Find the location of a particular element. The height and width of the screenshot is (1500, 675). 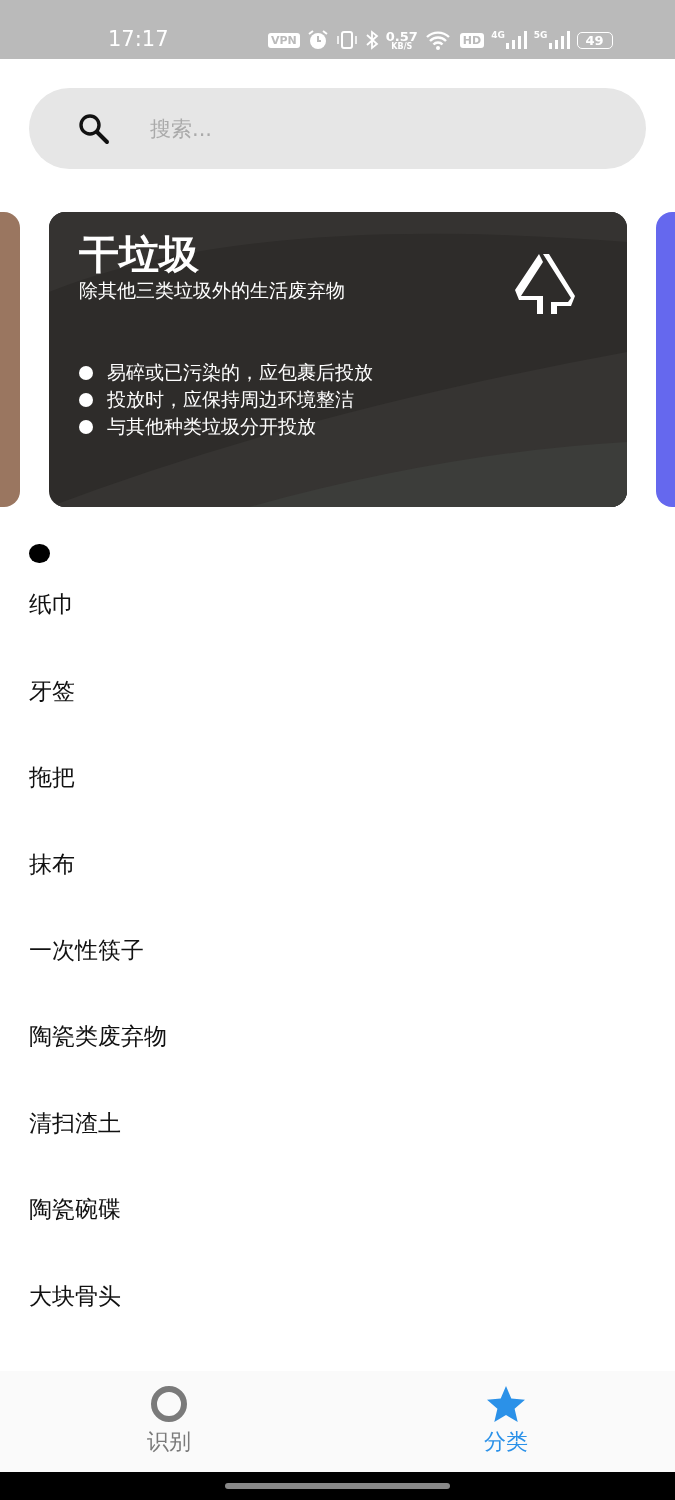

network-speed: 0.57 is located at coordinates (401, 36).